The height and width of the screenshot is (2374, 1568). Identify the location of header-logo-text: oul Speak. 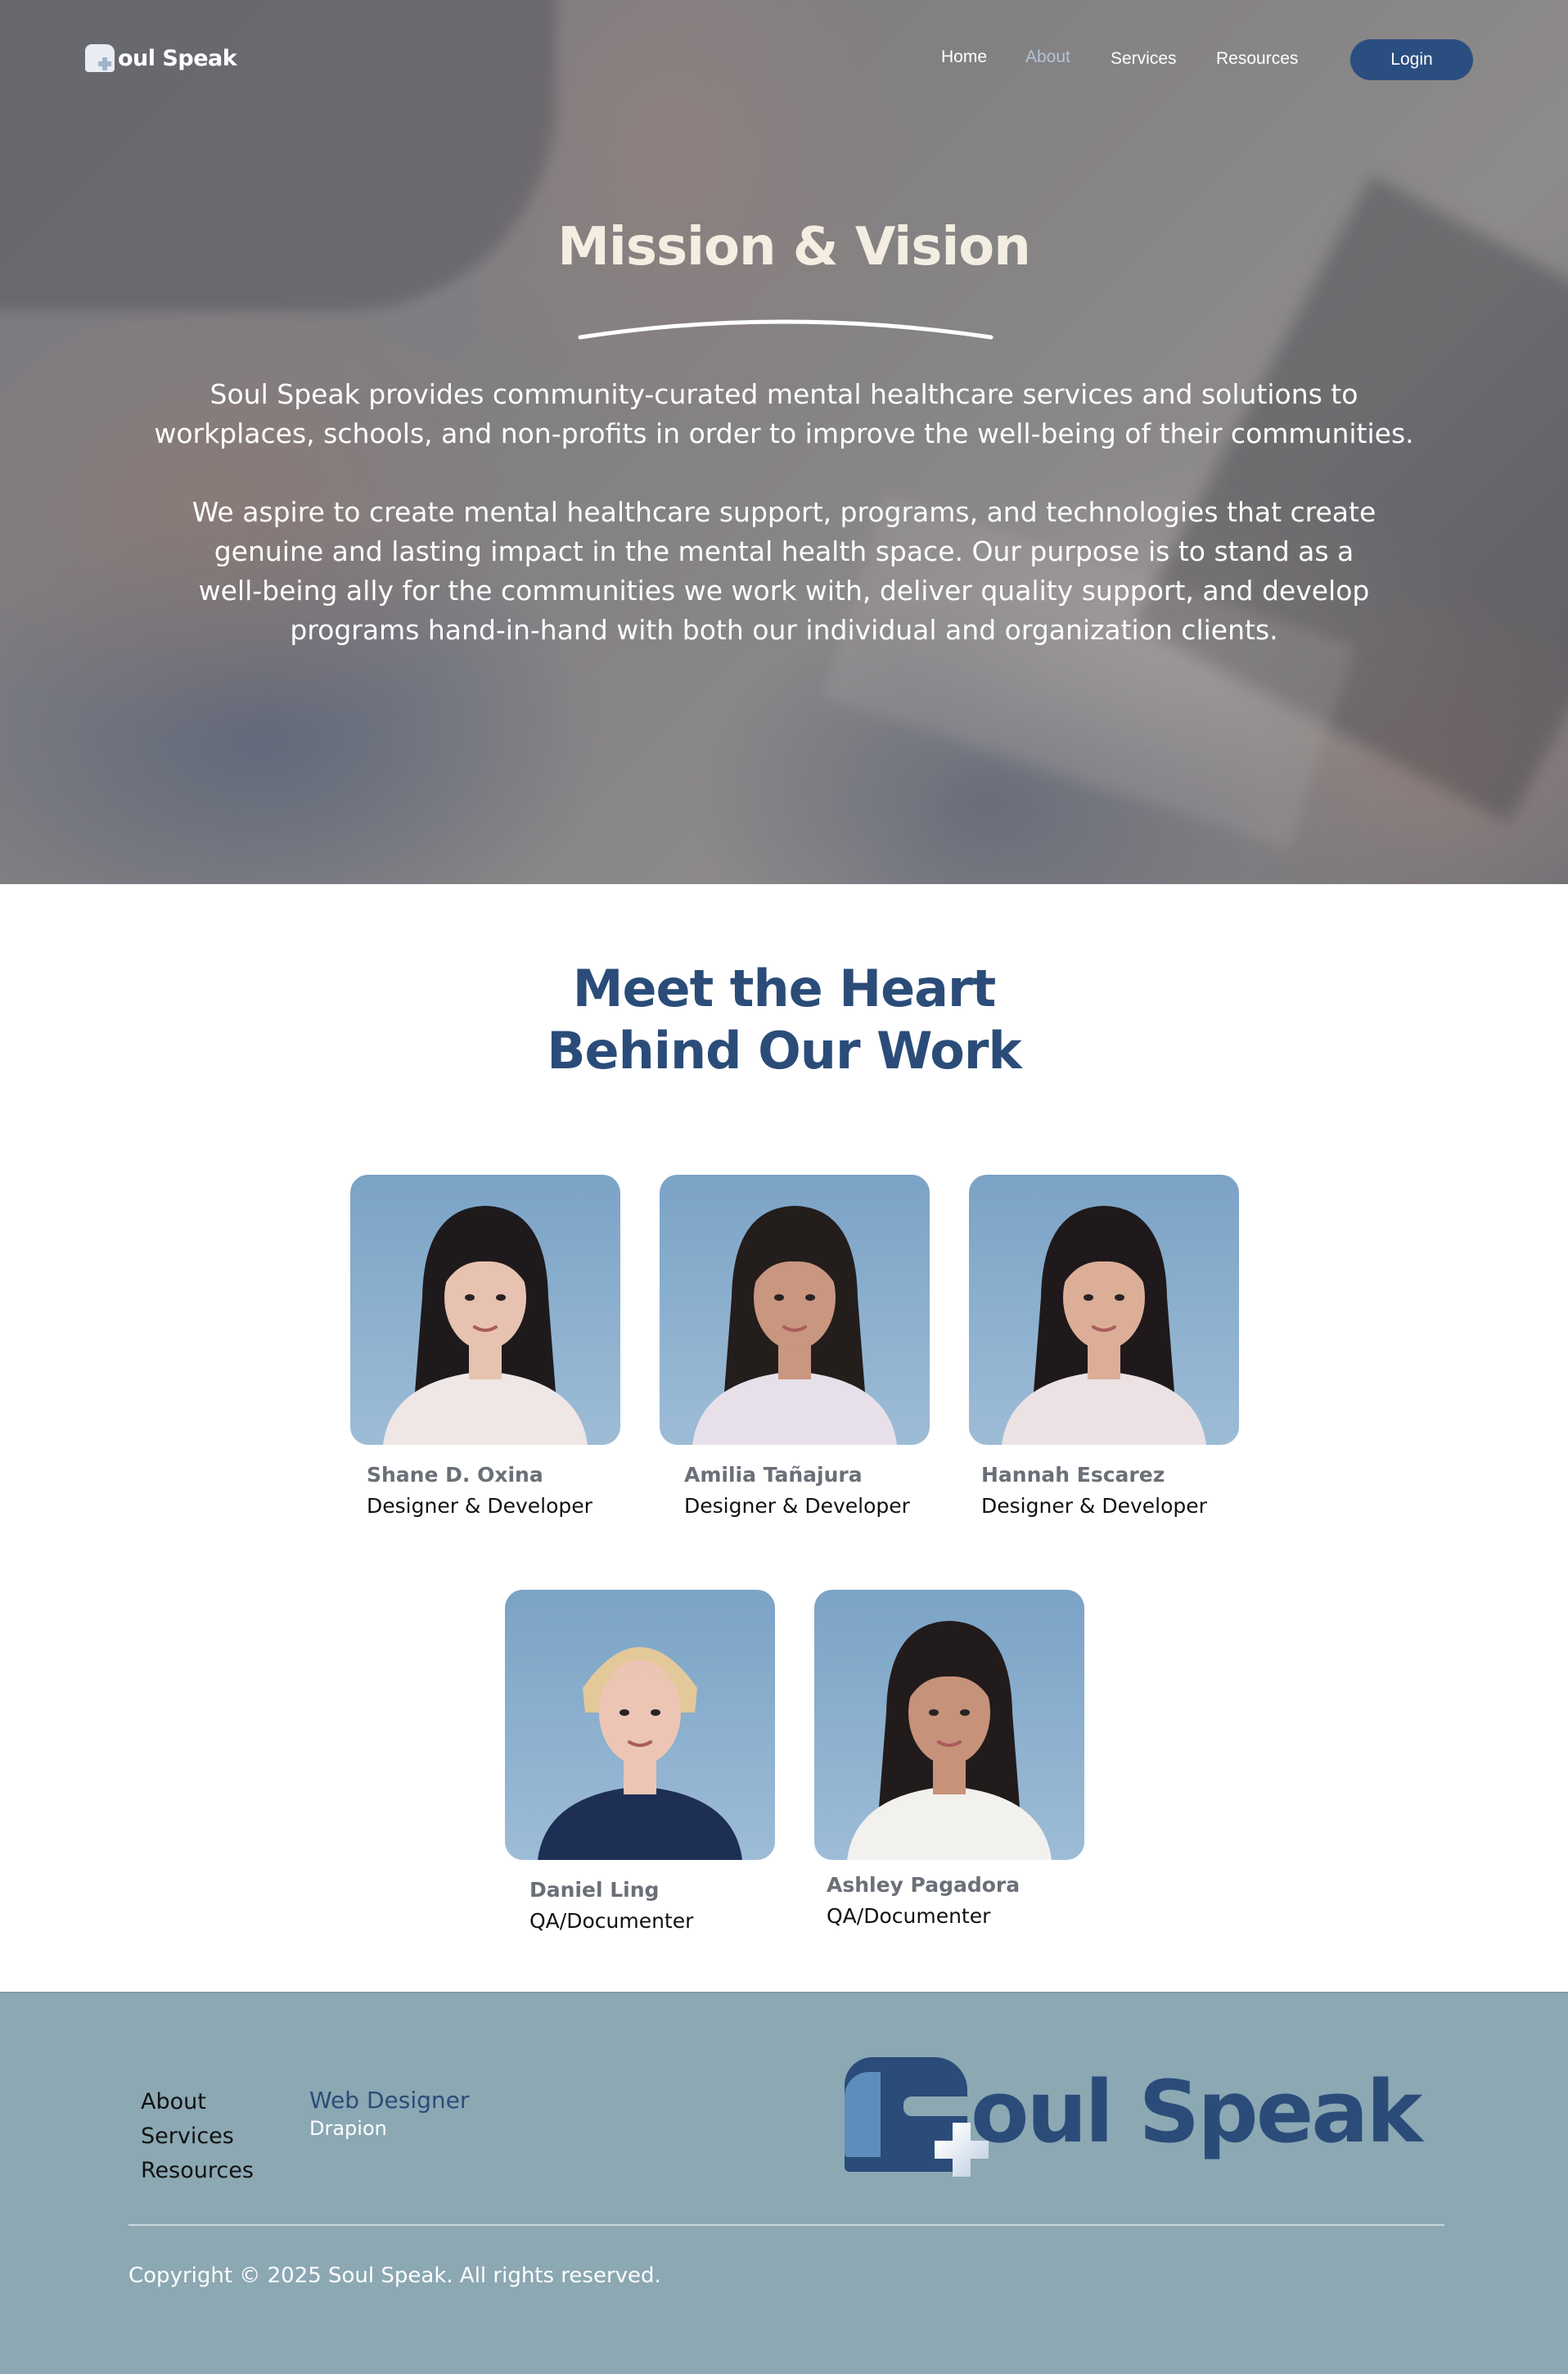
(177, 58).